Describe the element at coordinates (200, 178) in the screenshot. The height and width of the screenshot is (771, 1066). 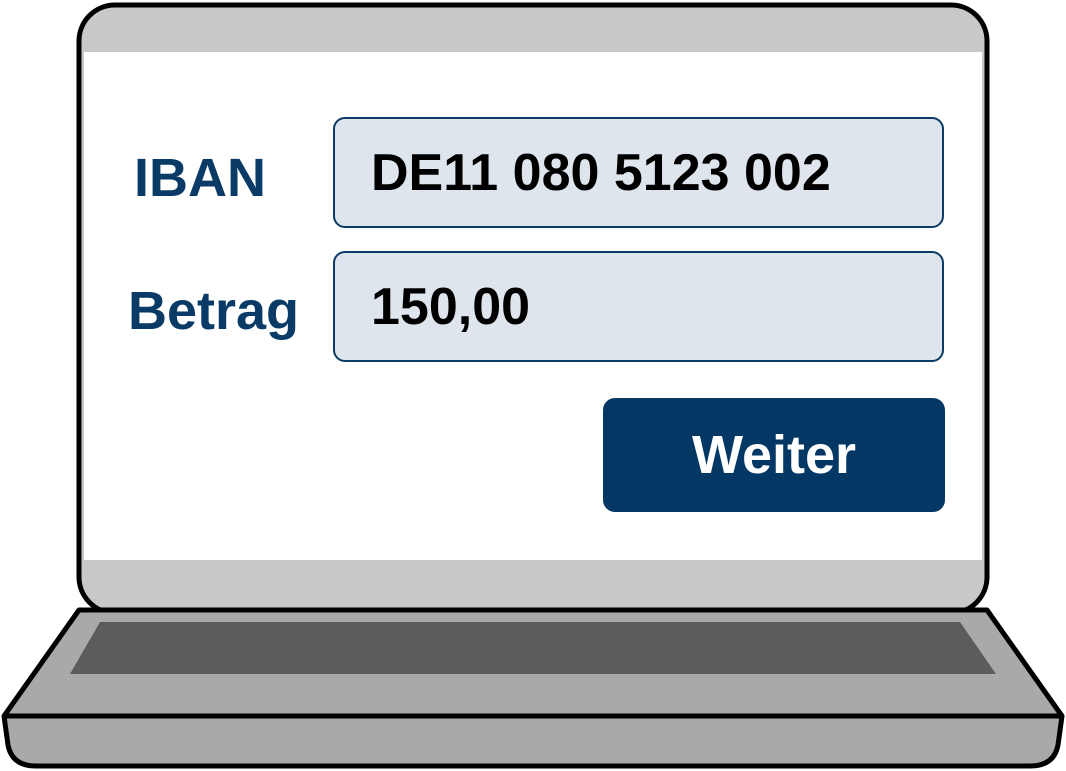
I see `iban-label: IBAN` at that location.